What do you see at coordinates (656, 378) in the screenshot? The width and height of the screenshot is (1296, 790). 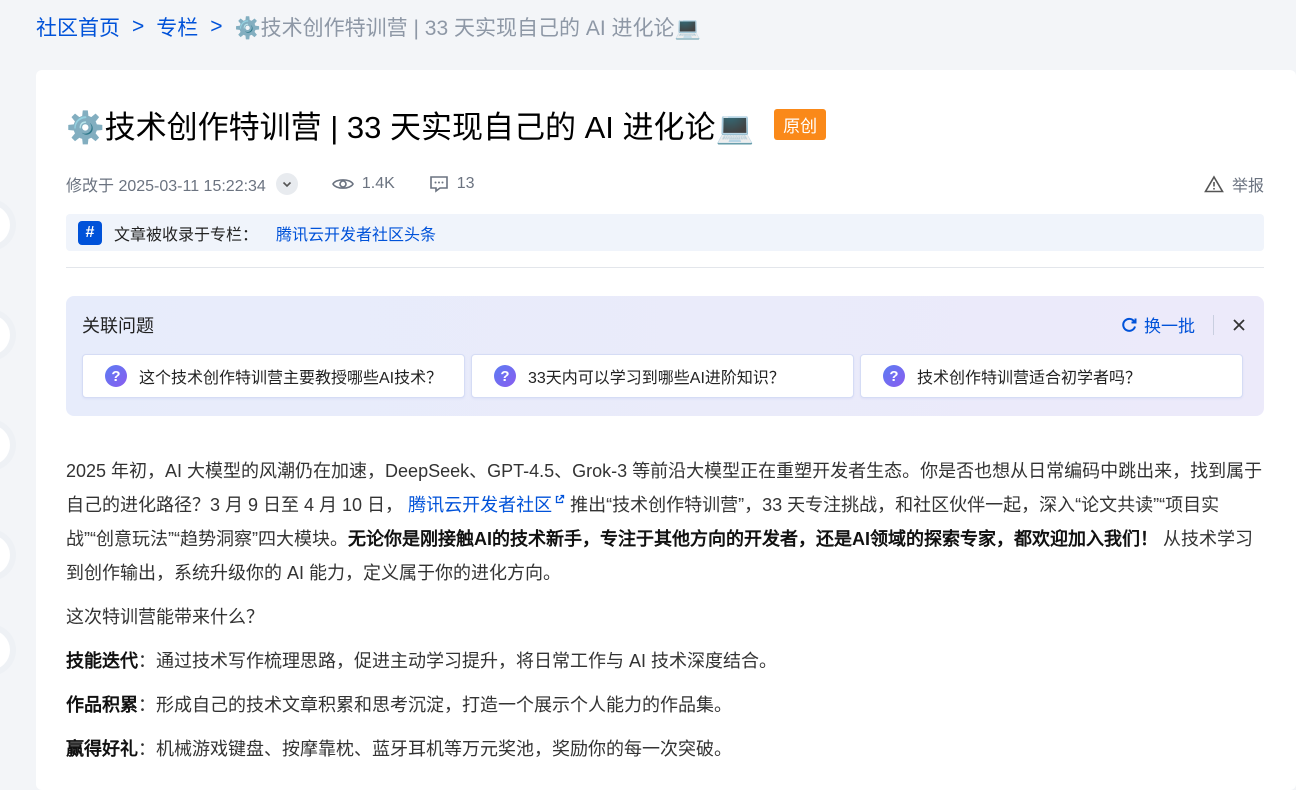 I see `question-text: 33天内可以学习到哪些AI进阶知识？` at bounding box center [656, 378].